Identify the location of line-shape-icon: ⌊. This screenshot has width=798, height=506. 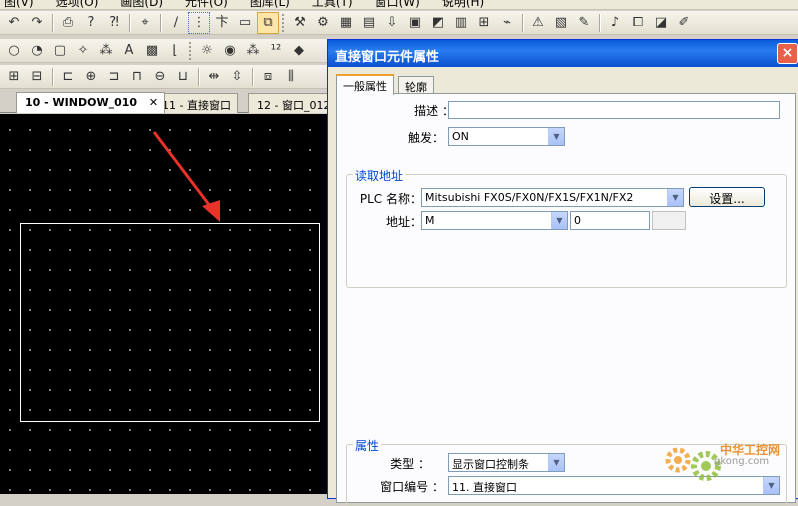
(175, 51).